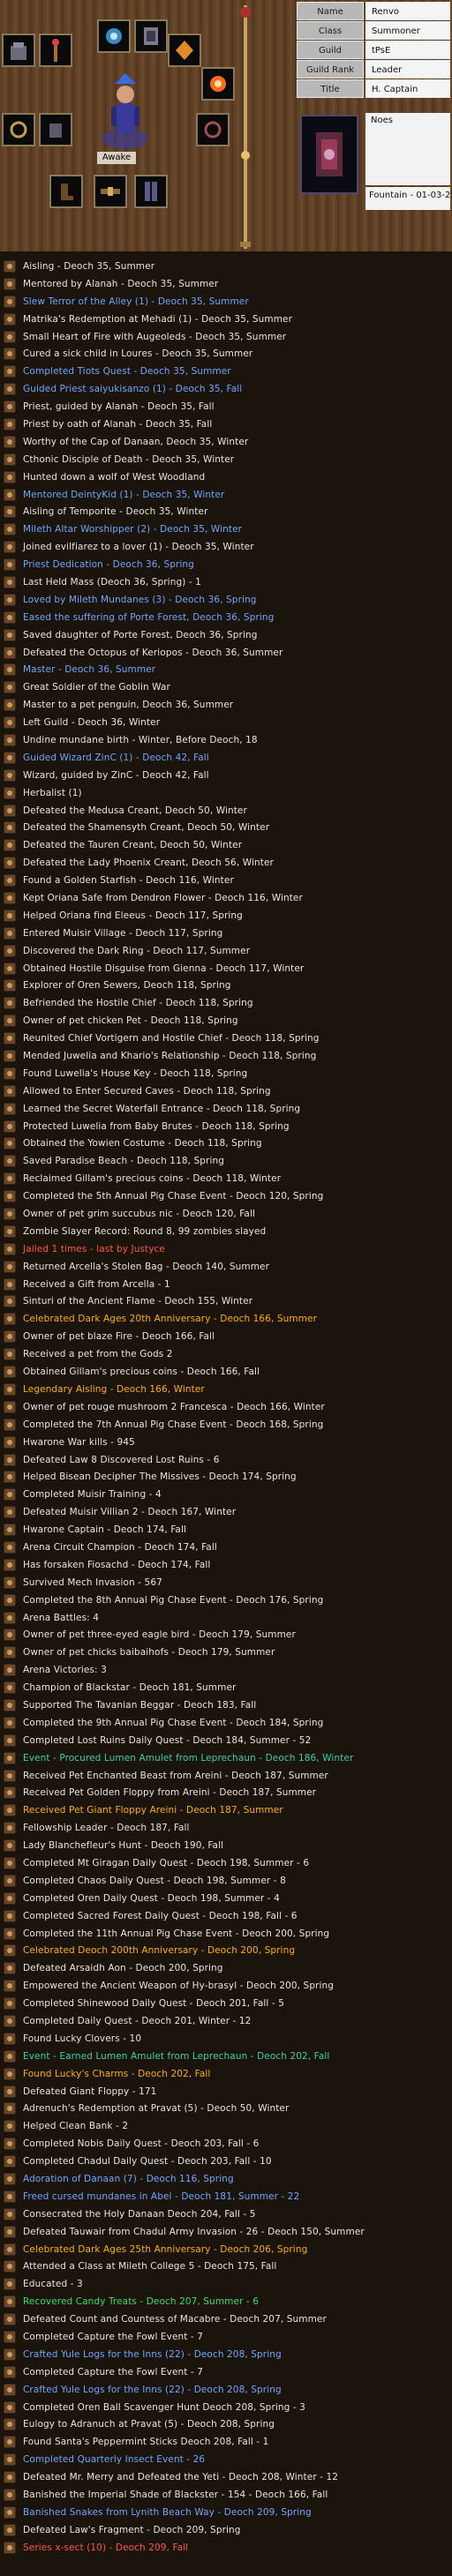 This screenshot has height=2576, width=452. I want to click on legend-mark-row: Completed Tiots Quest - Deoch 35, Summer, so click(226, 371).